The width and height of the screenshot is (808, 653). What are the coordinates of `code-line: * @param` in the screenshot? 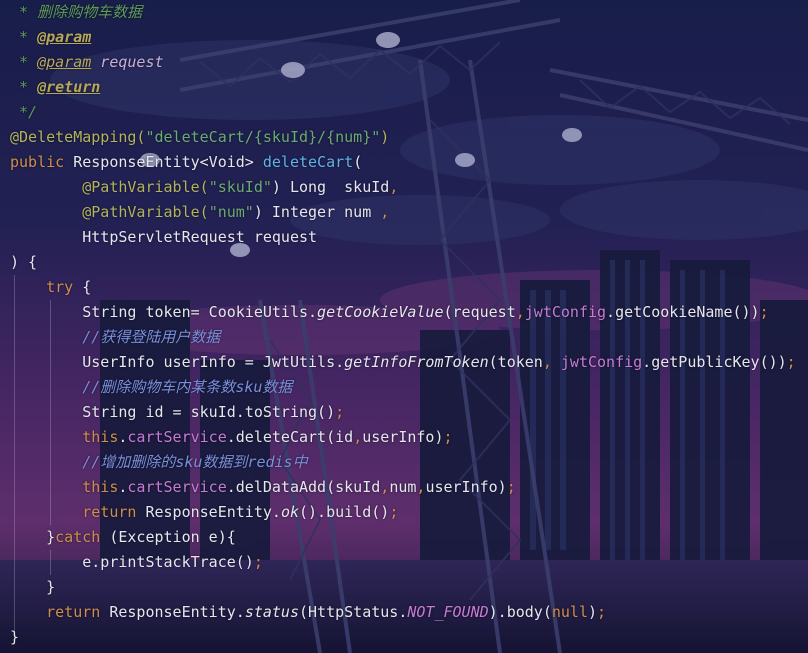 It's located at (50, 37).